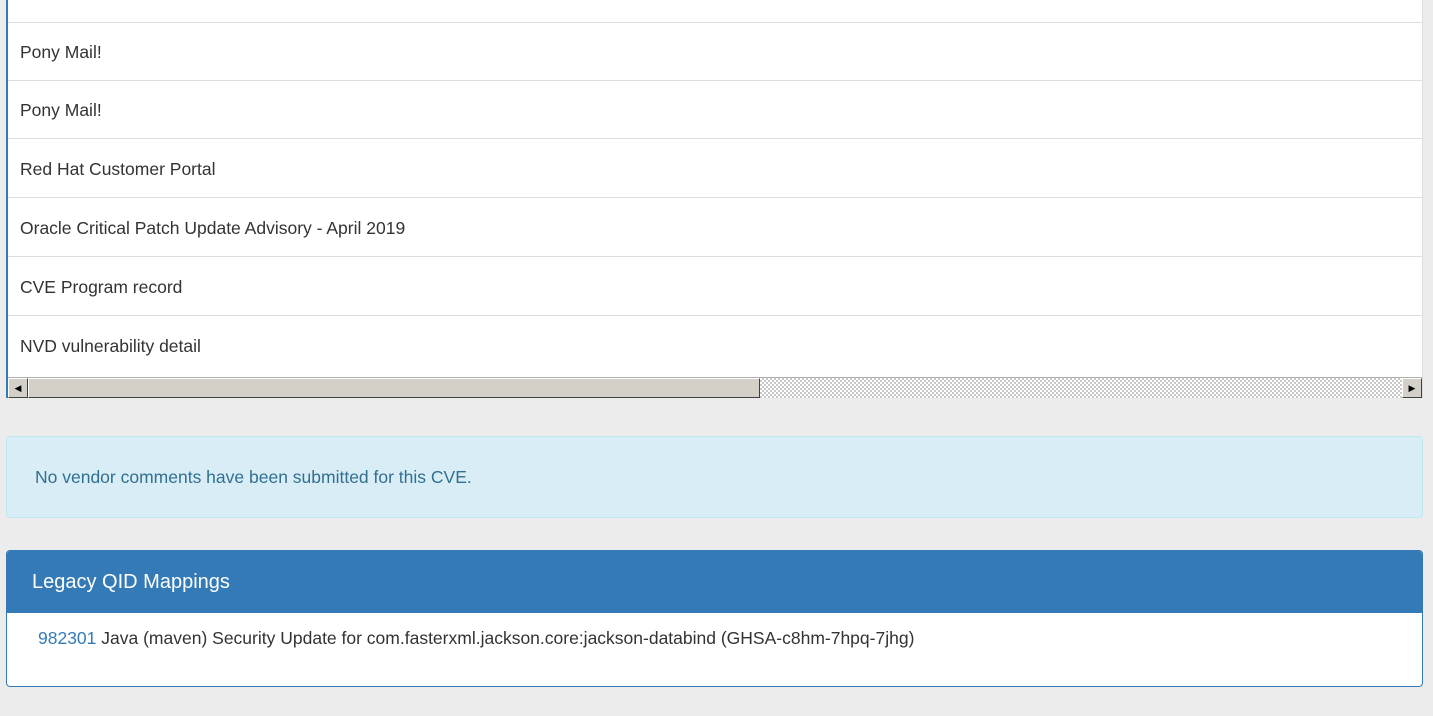  I want to click on table-row: Red Hat Customer Portal, so click(715, 169).